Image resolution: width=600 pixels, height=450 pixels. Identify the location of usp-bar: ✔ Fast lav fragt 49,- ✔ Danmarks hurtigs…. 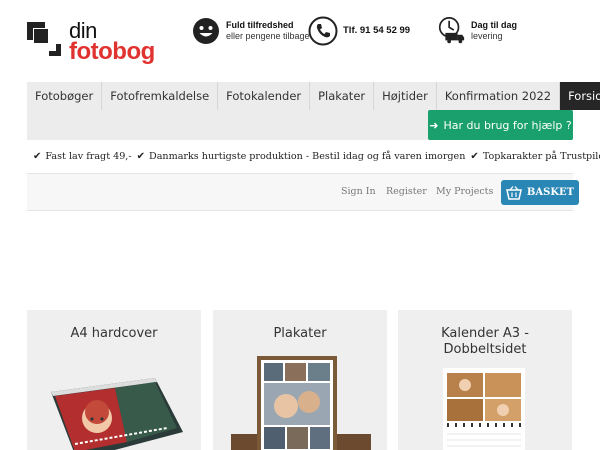
(316, 156).